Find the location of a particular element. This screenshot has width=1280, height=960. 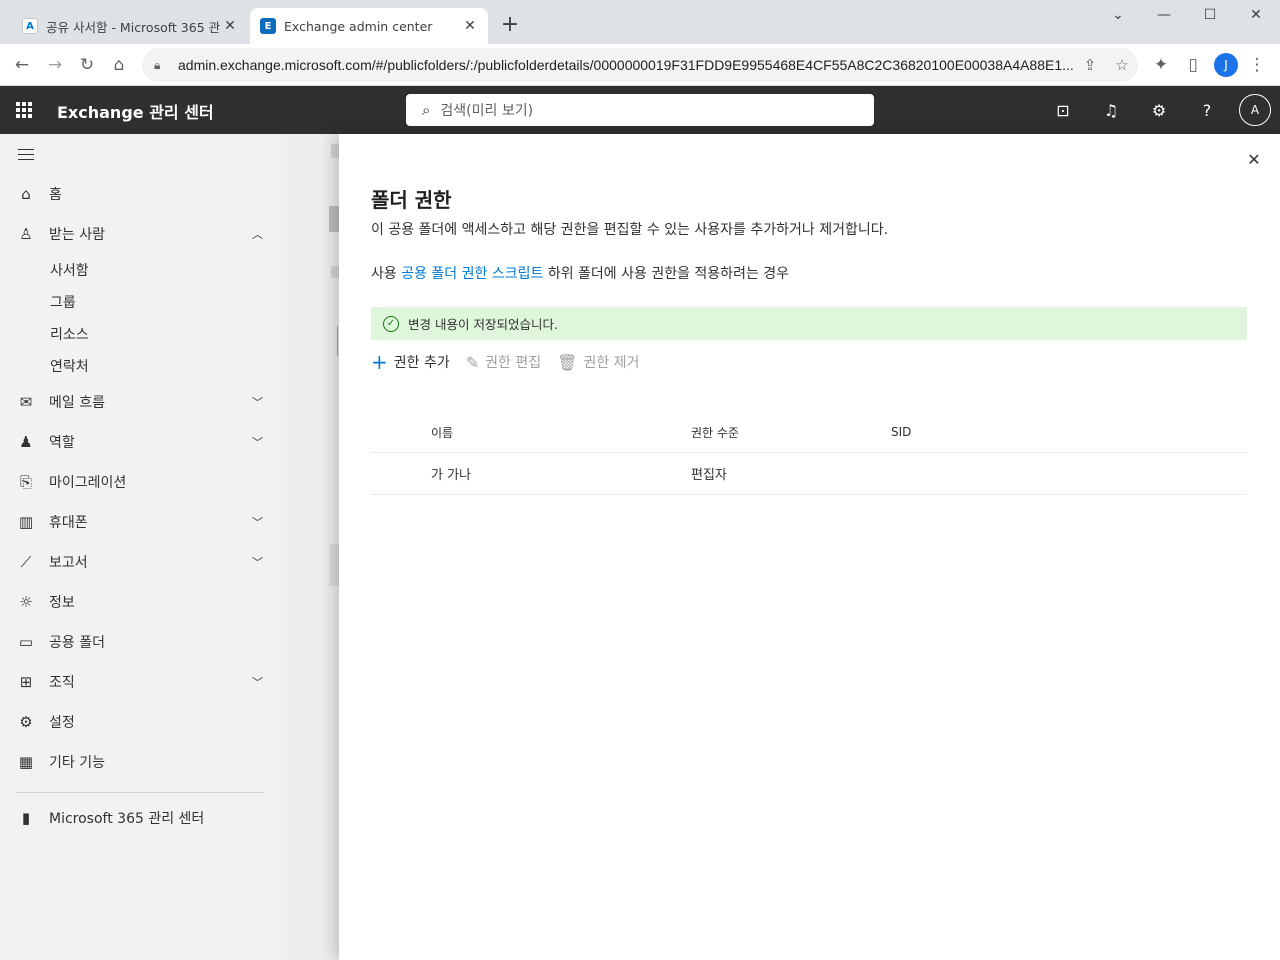

nav-item-label: 마이그레이션 is located at coordinates (88, 483).